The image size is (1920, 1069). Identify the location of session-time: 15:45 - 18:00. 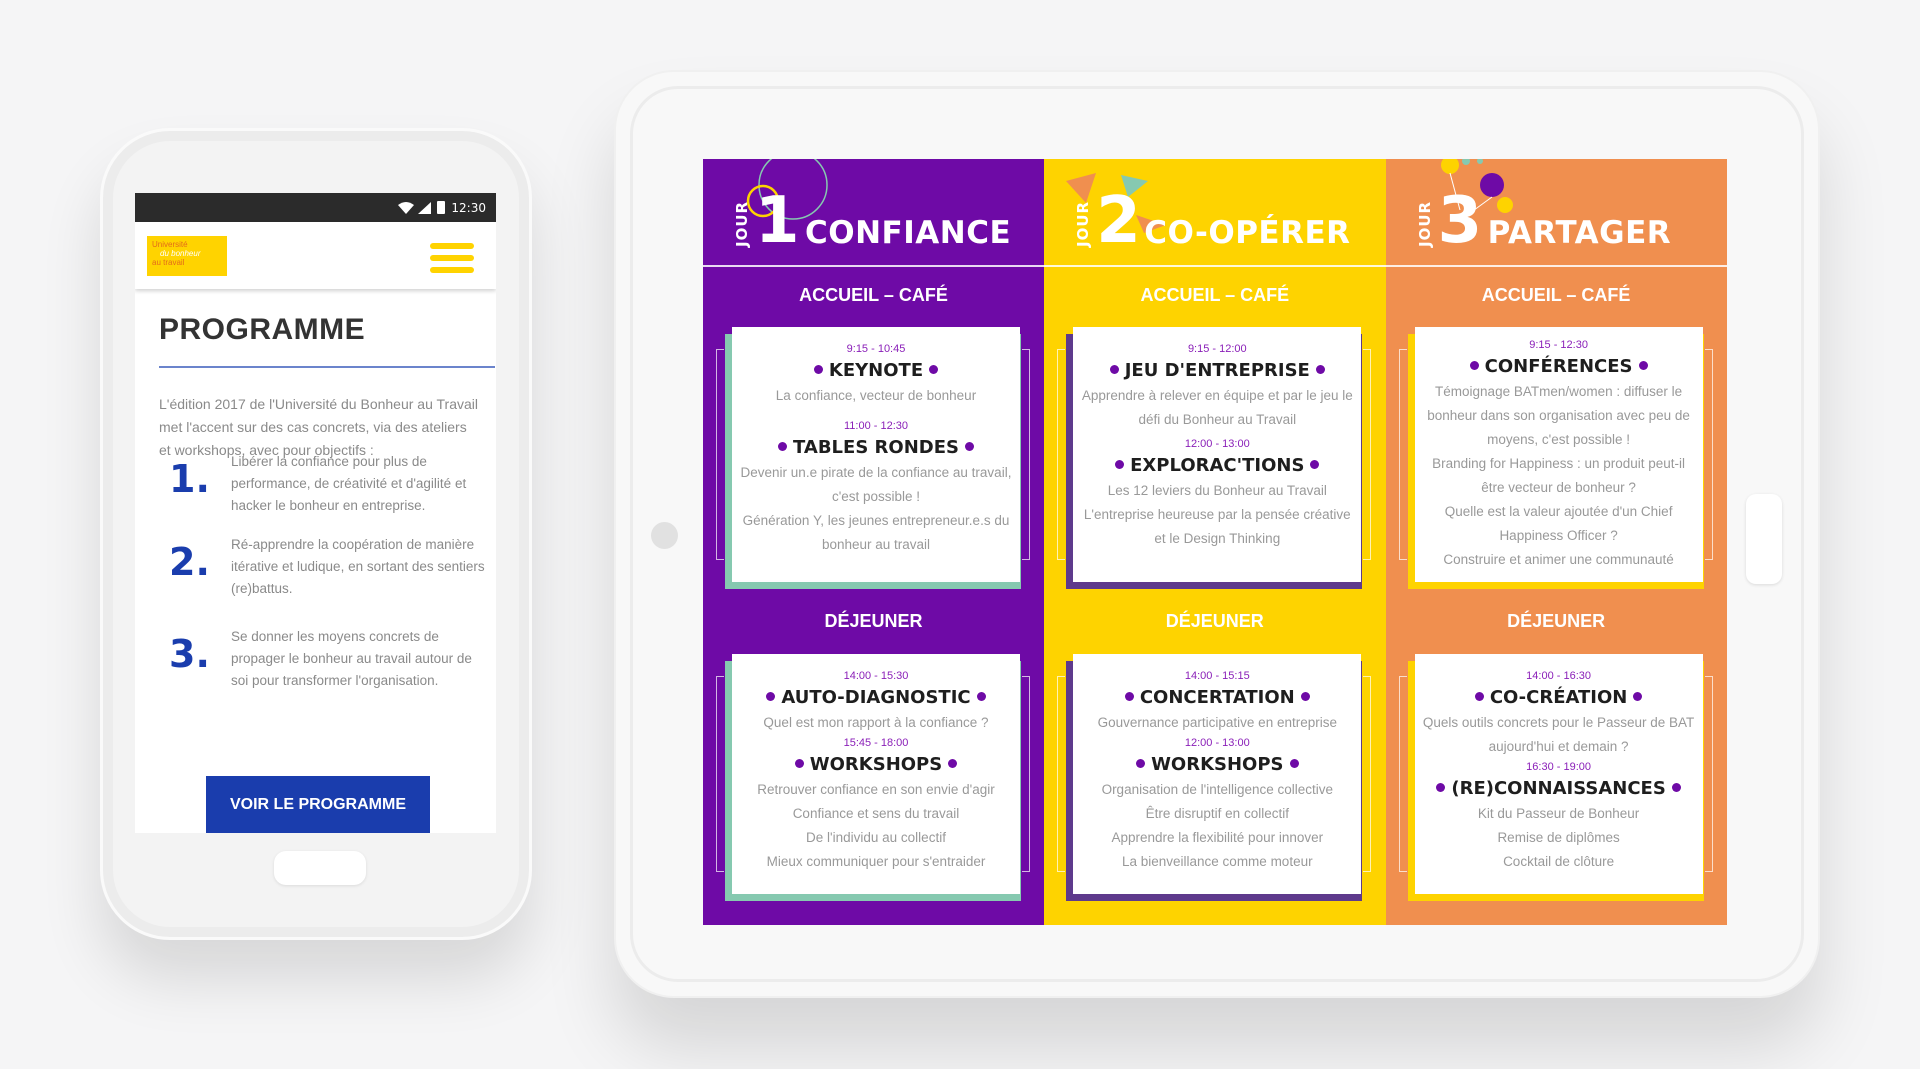
(876, 743).